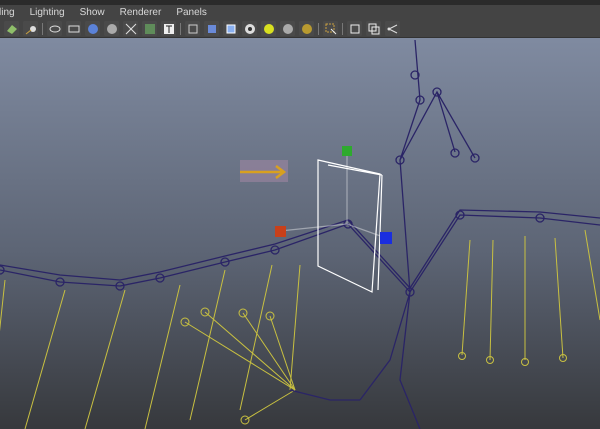  Describe the element at coordinates (141, 13) in the screenshot. I see `menu-item: Renderer` at that location.